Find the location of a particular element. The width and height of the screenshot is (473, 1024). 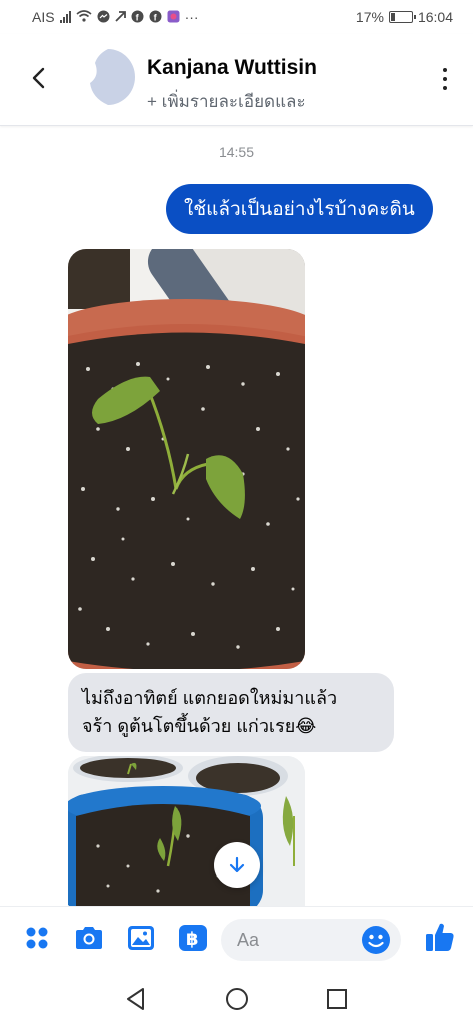

like-icon is located at coordinates (440, 937).